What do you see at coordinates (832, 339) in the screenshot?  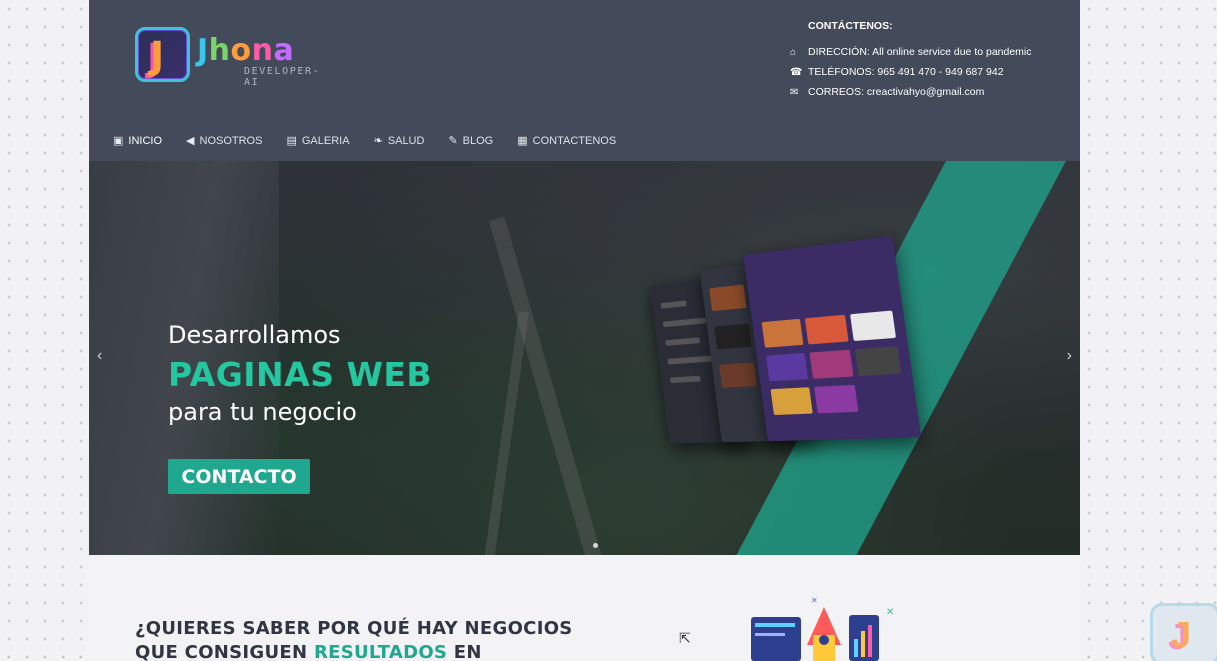 I see `mockup-screen-right` at bounding box center [832, 339].